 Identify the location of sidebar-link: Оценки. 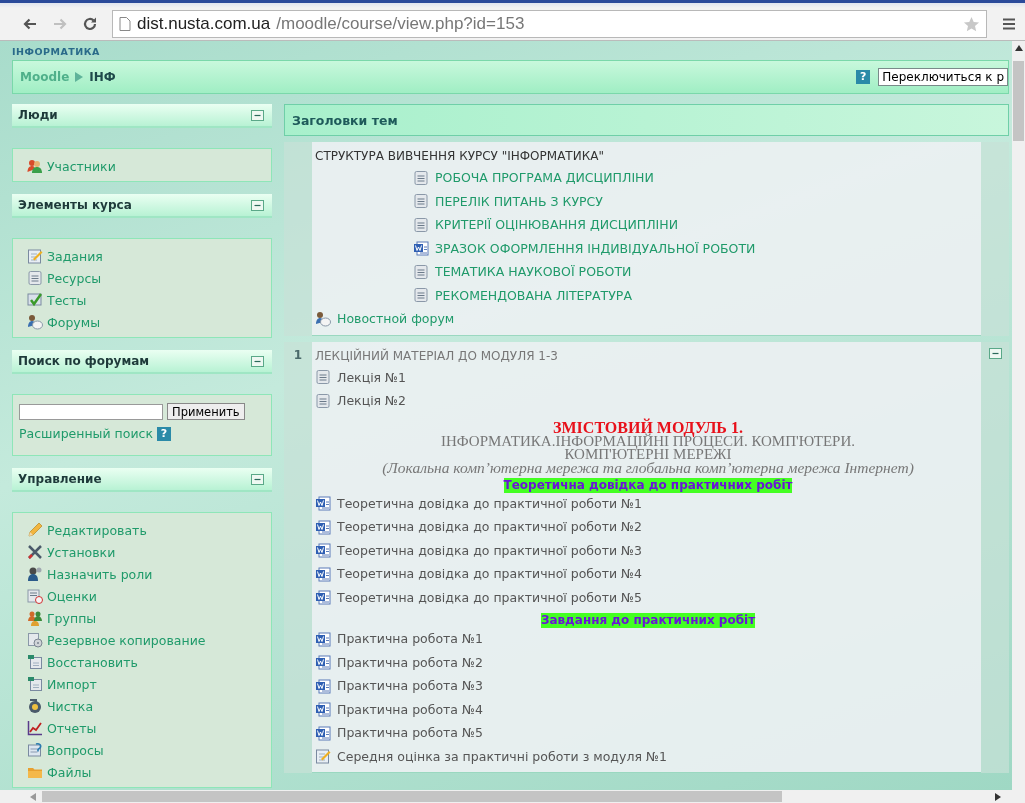
(72, 596).